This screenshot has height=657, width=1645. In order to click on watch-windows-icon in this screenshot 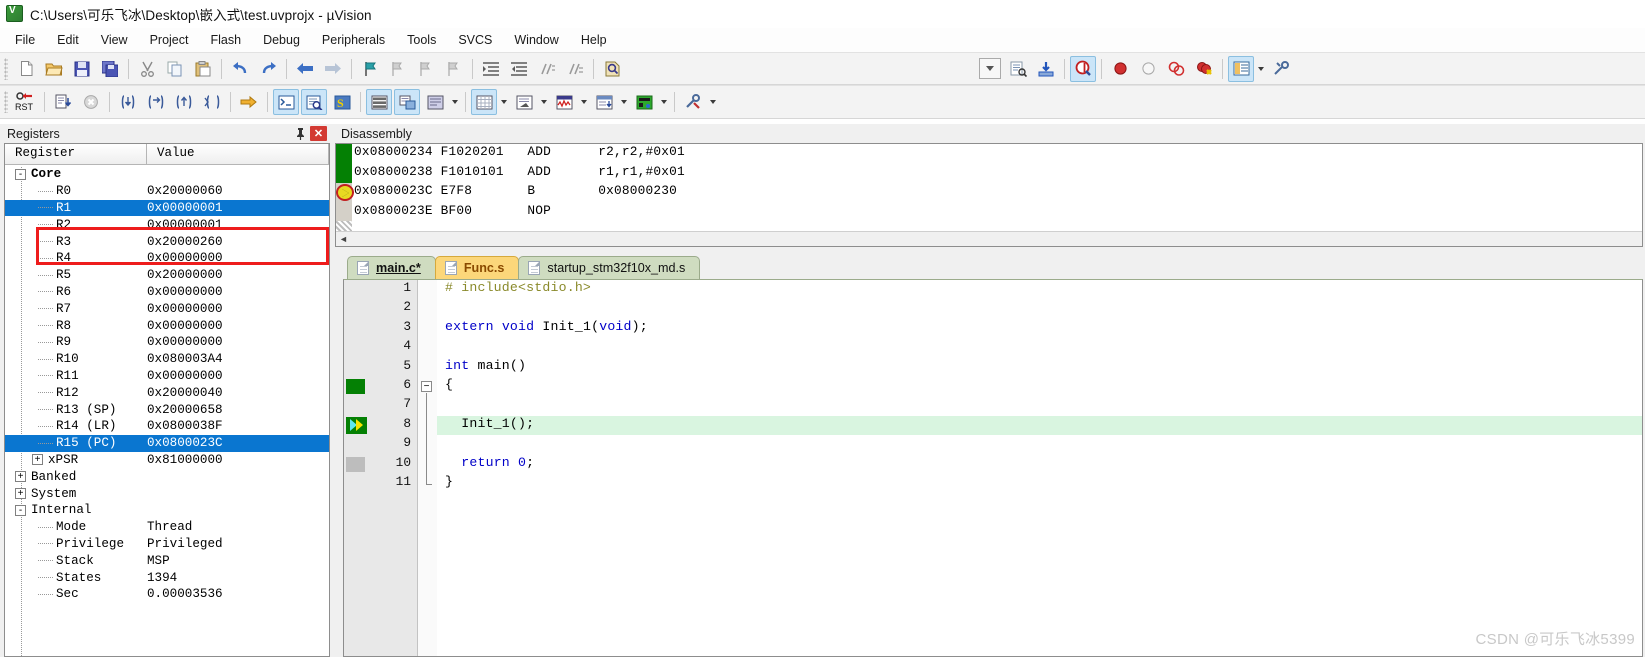, I will do `click(435, 102)`.